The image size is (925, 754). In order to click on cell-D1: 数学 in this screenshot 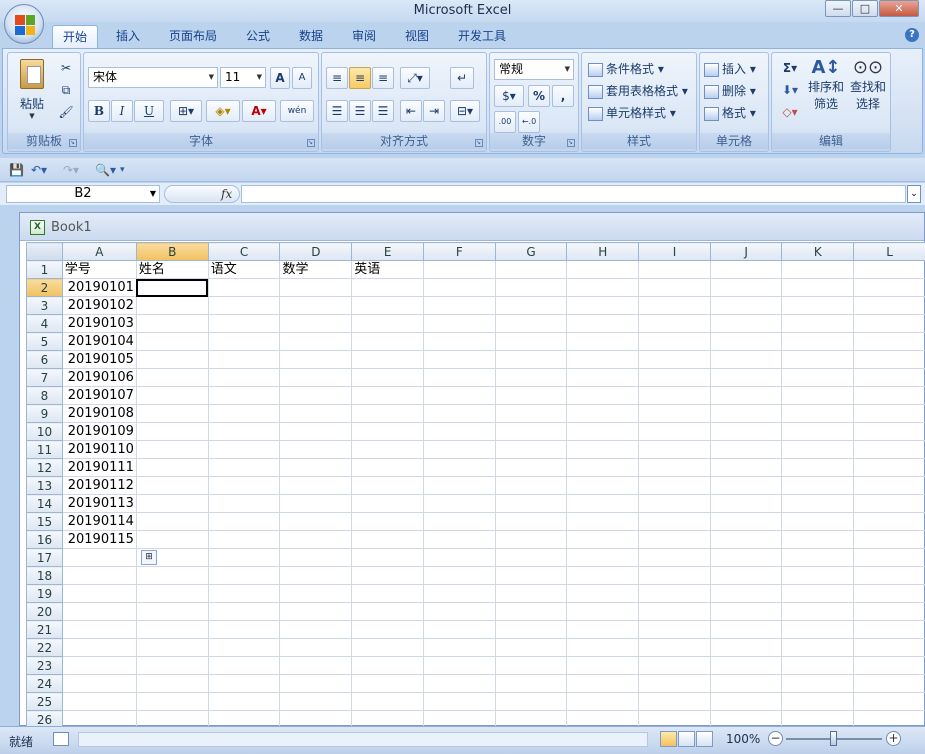, I will do `click(316, 269)`.